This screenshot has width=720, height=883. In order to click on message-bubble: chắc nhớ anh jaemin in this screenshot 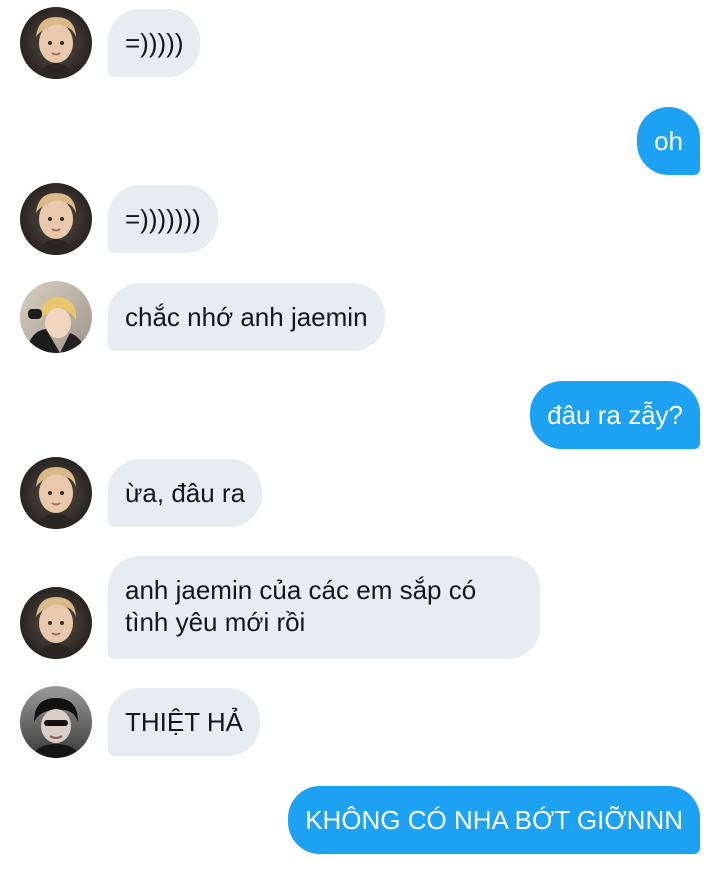, I will do `click(246, 317)`.